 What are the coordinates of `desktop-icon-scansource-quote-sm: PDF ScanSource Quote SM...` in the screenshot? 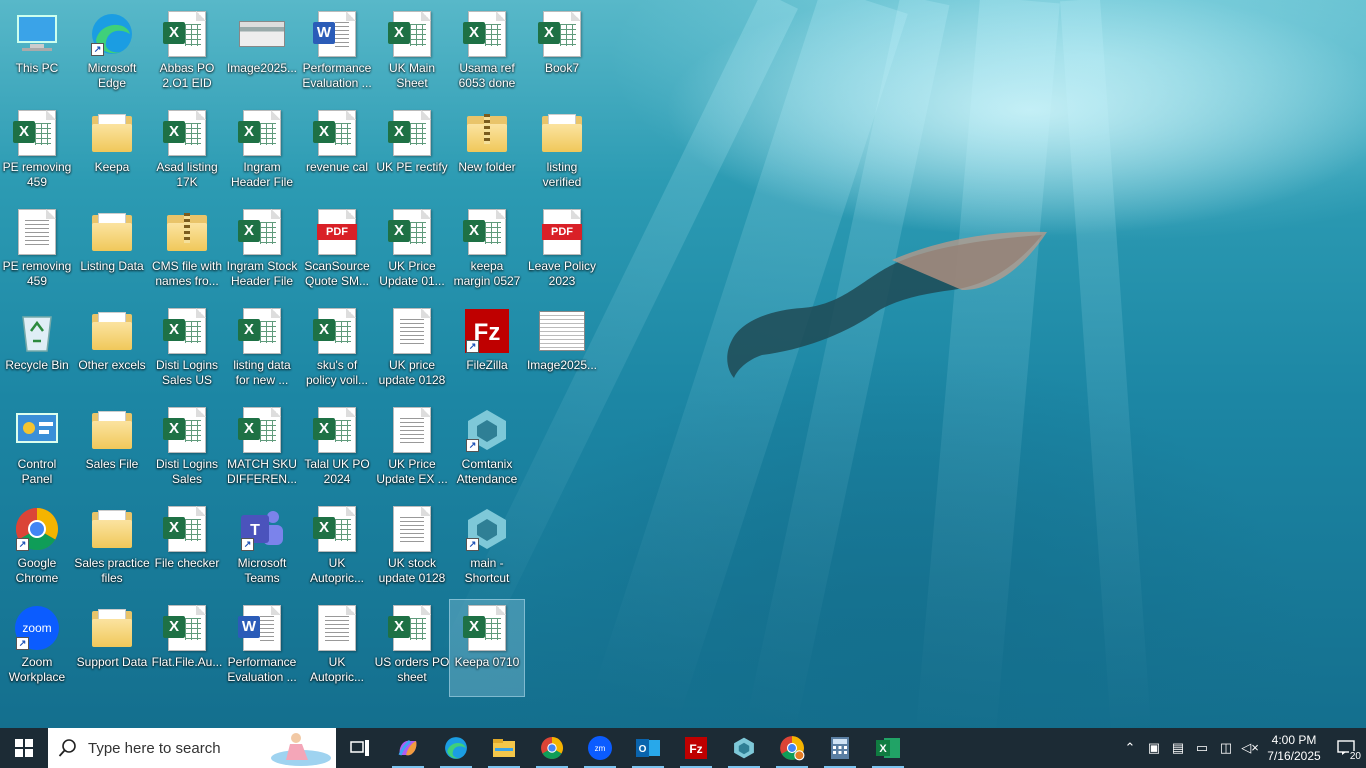 It's located at (337, 252).